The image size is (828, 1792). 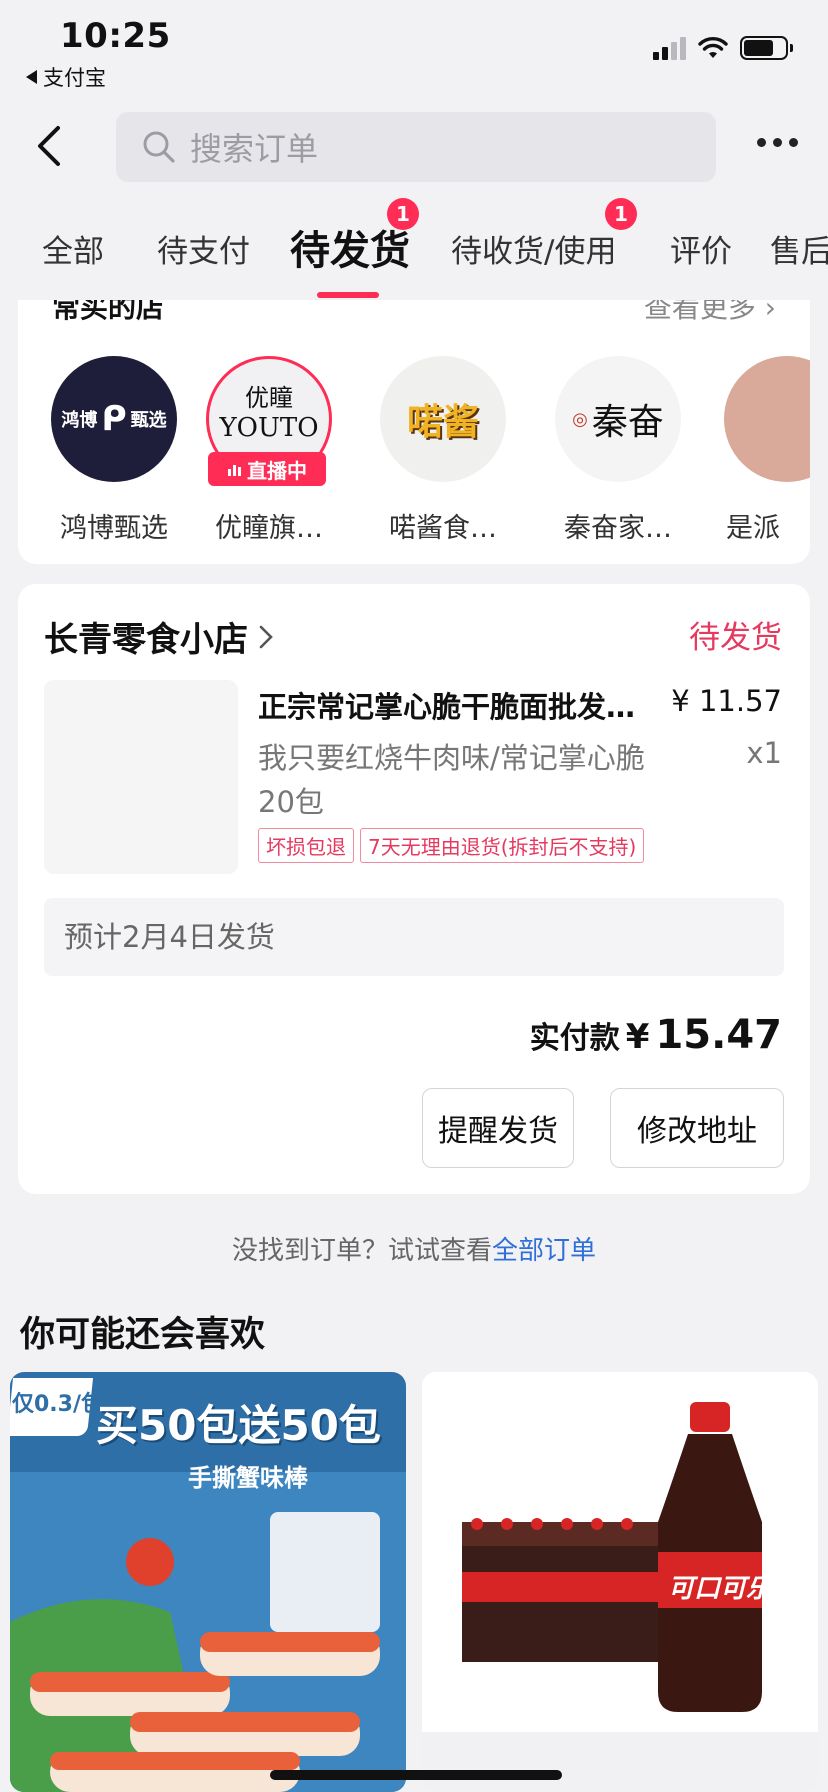 What do you see at coordinates (764, 753) in the screenshot?
I see `product-quantity: x1` at bounding box center [764, 753].